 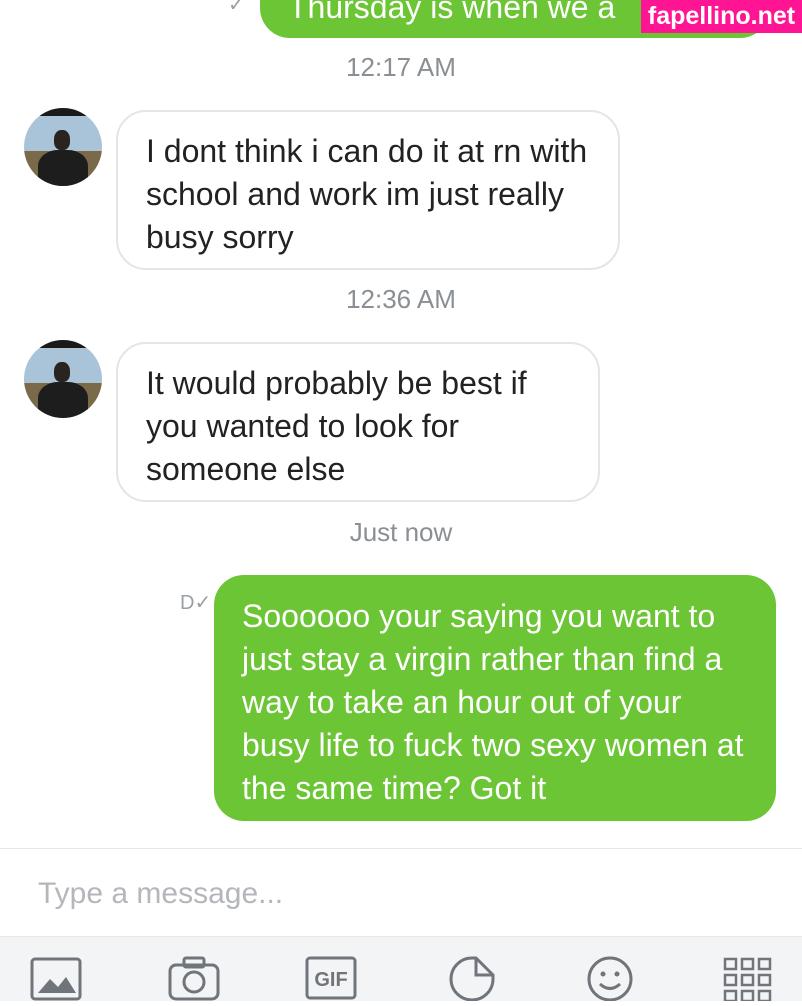 I want to click on grid-icon, so click(x=748, y=979).